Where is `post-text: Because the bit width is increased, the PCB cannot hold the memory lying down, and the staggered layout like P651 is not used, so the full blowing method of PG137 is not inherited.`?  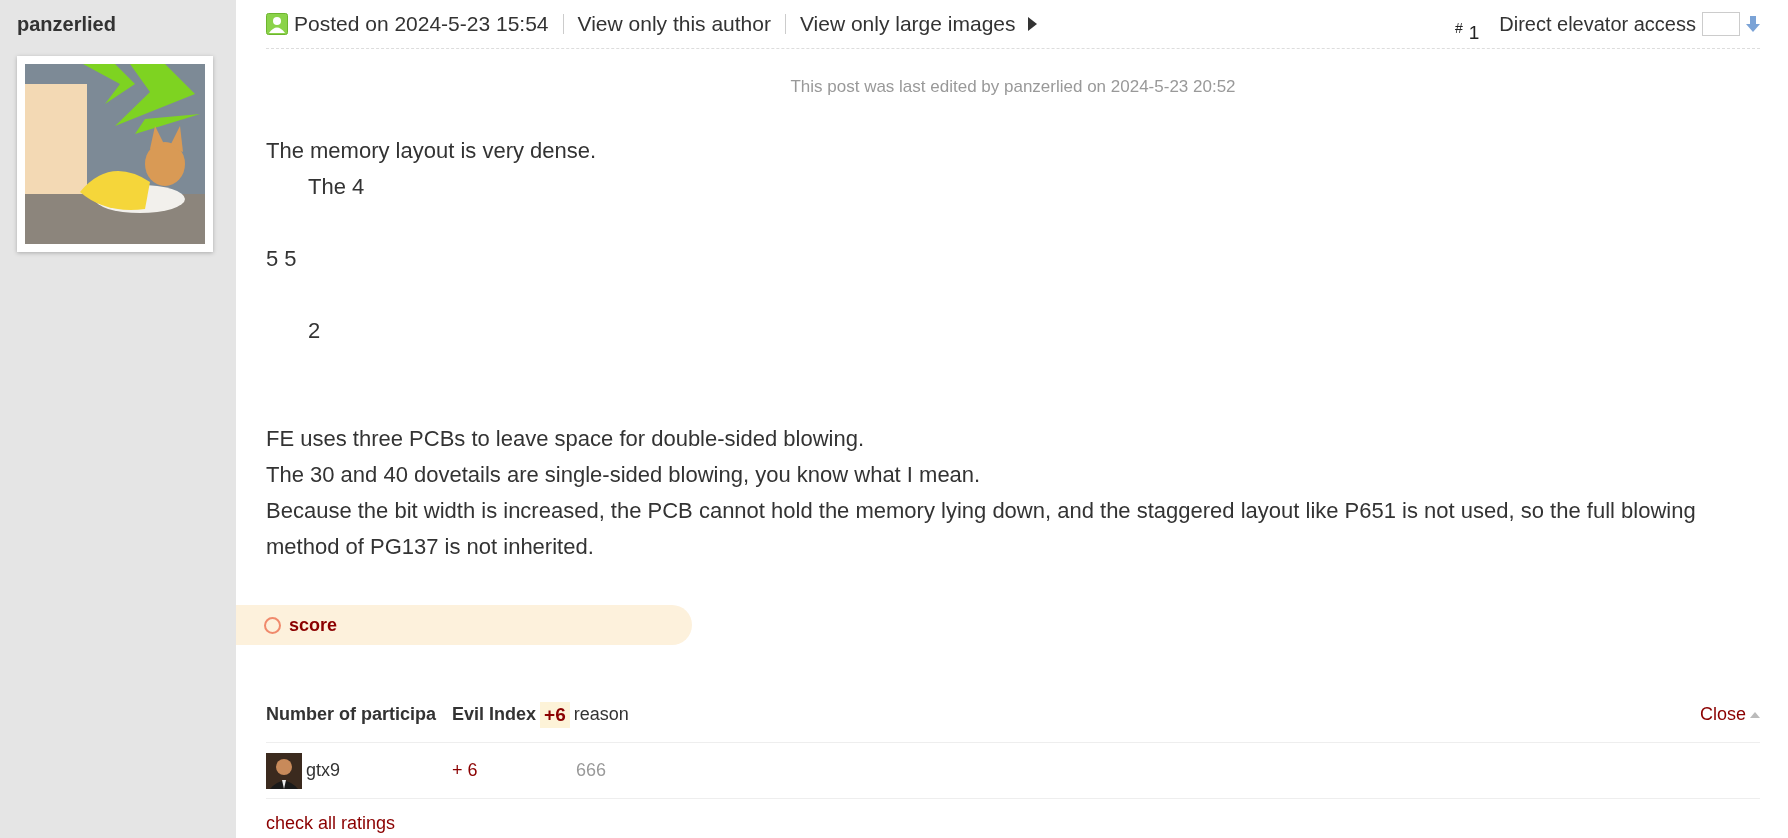
post-text: Because the bit width is increased, the PCB cannot hold the memory lying down, and the staggered layout like P651 is not used, so the full blowing method of PG137 is not inherited. is located at coordinates (981, 529).